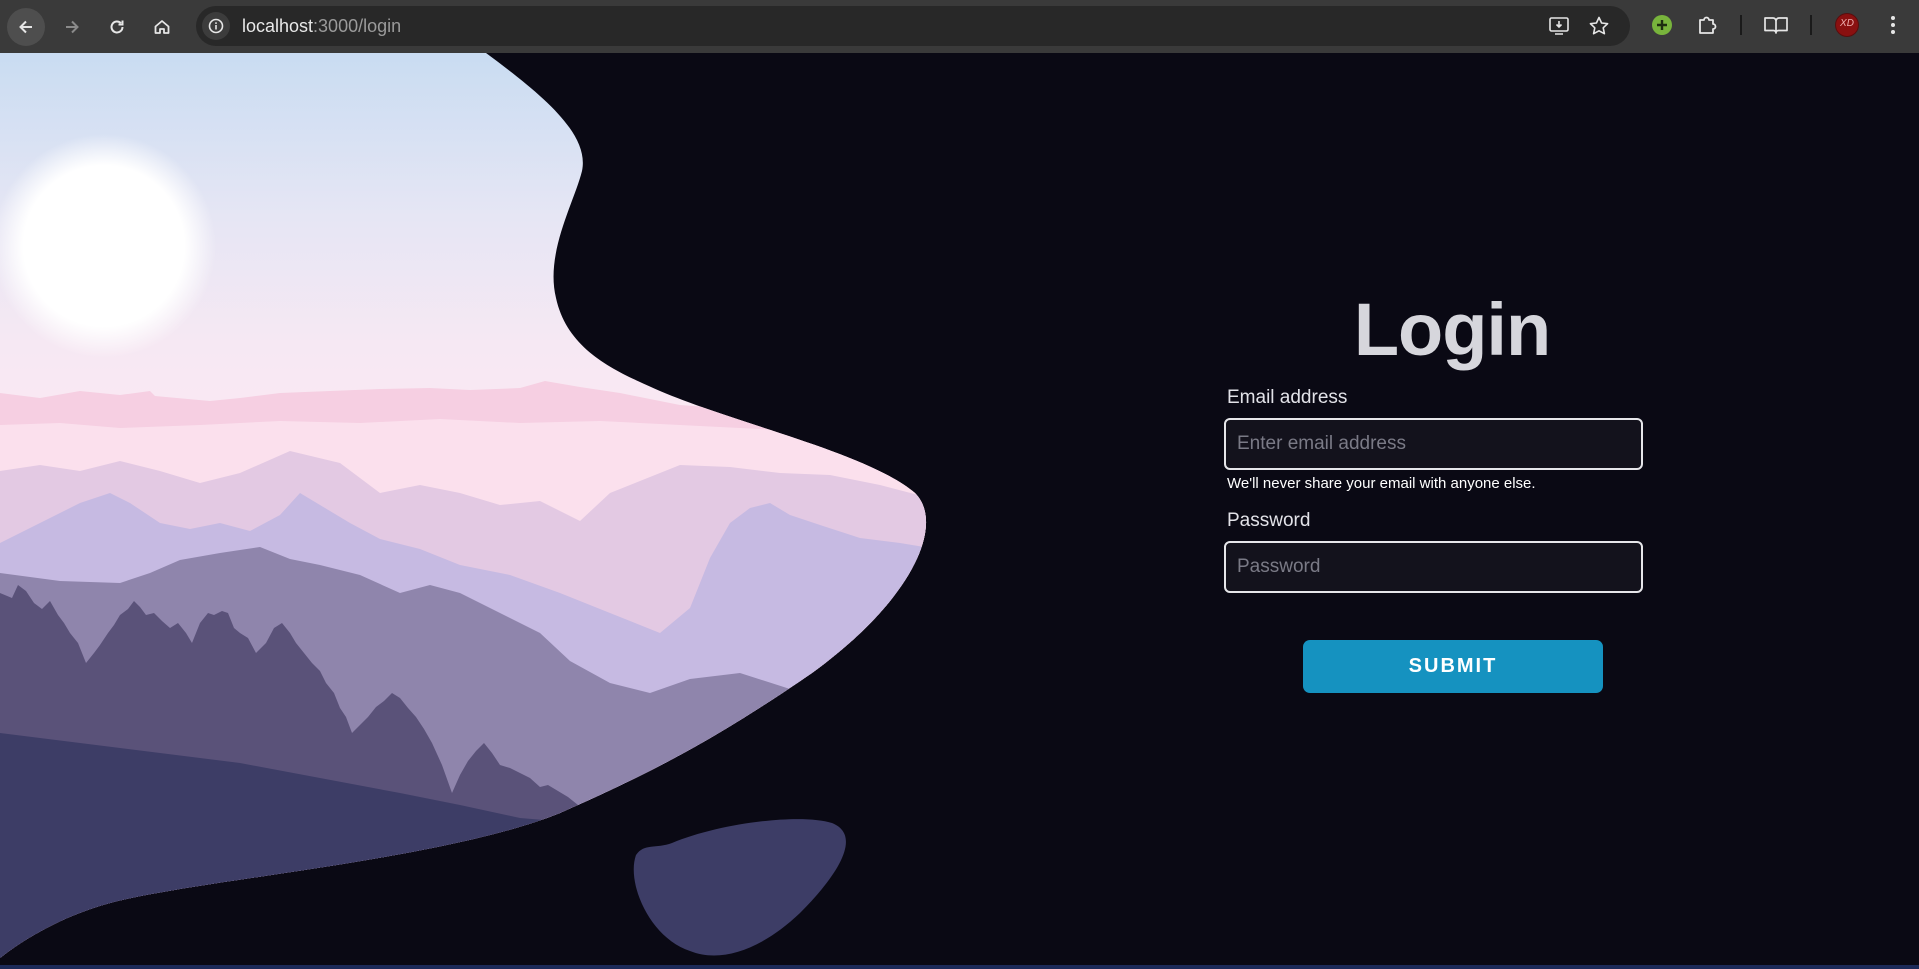 This screenshot has height=969, width=1919. I want to click on forward-icon, so click(72, 27).